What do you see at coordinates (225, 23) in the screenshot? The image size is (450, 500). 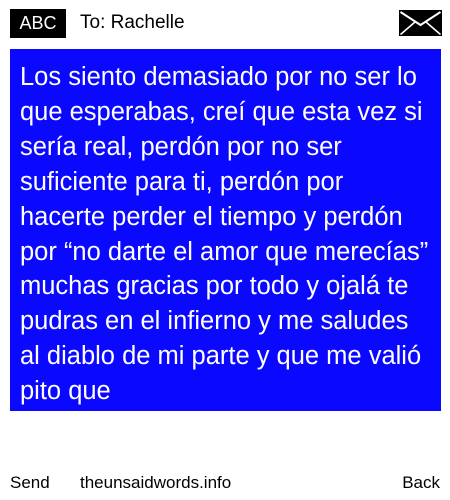 I see `header: ABC To: Rachelle` at bounding box center [225, 23].